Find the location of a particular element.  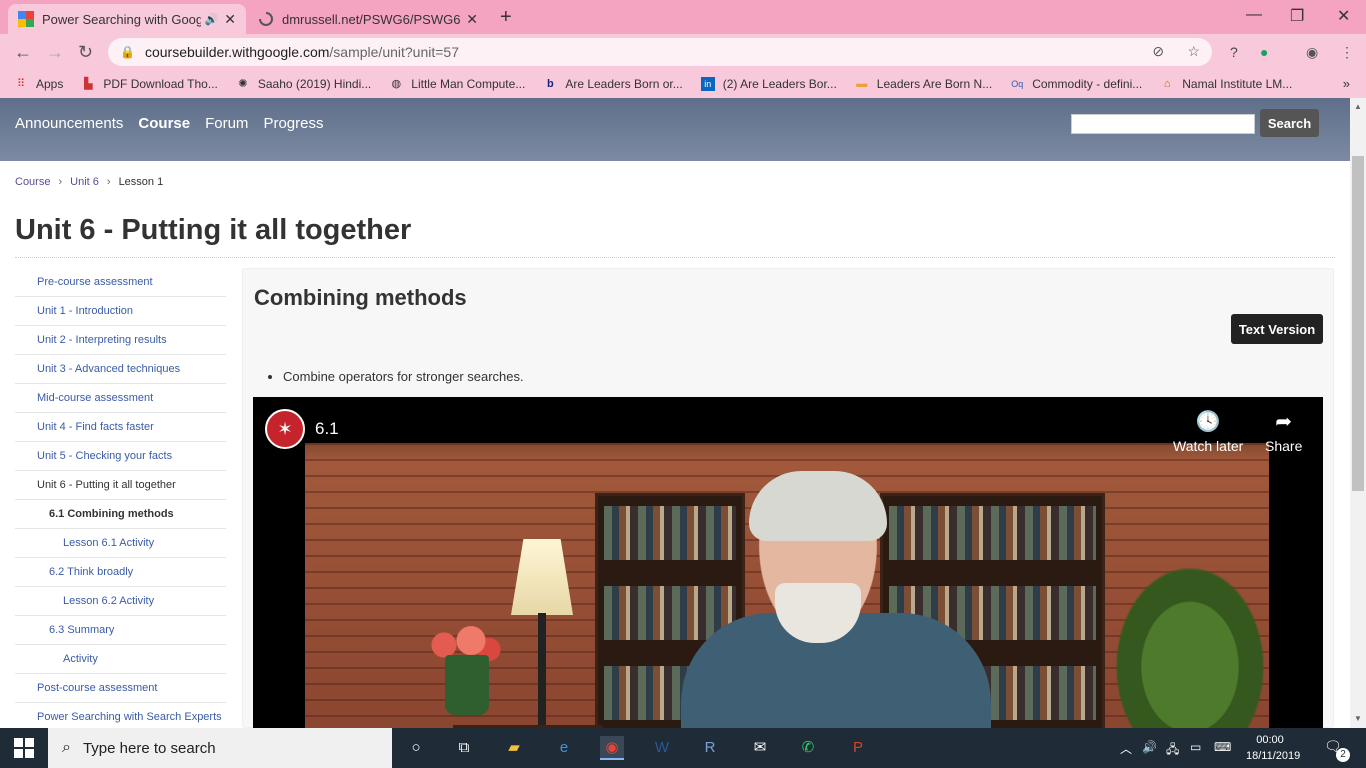

network-icon: 🖧 is located at coordinates (1172, 750).